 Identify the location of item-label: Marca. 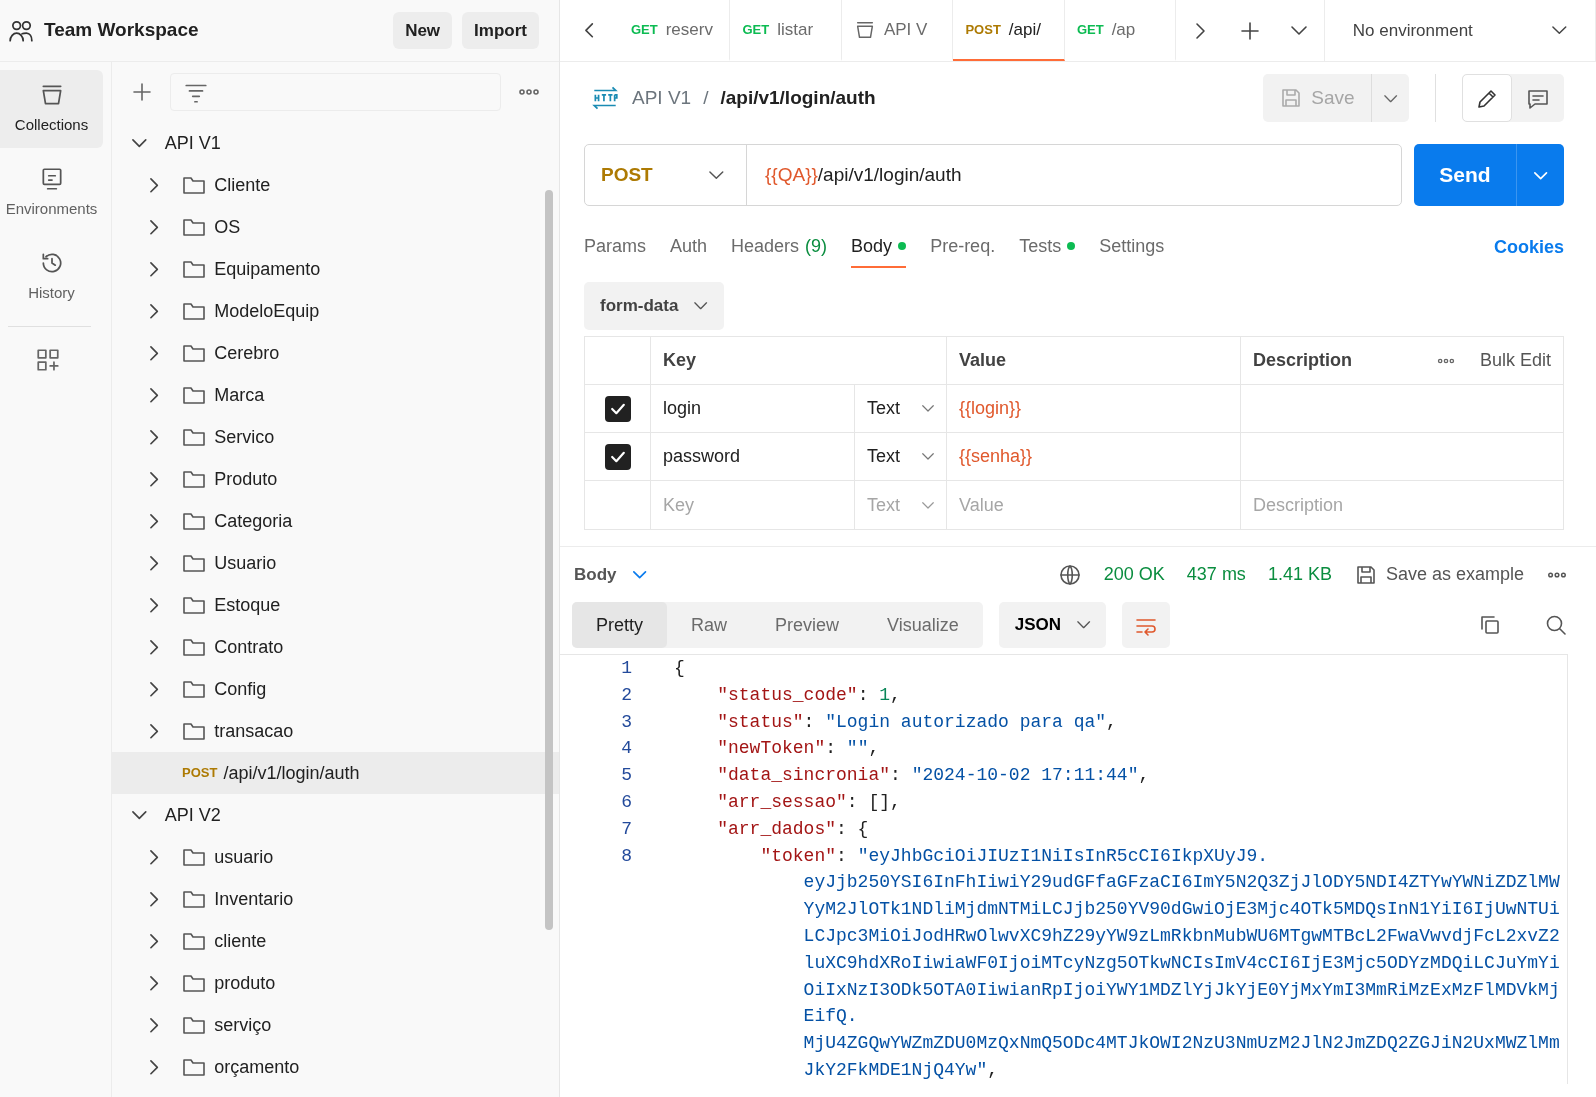
(239, 395).